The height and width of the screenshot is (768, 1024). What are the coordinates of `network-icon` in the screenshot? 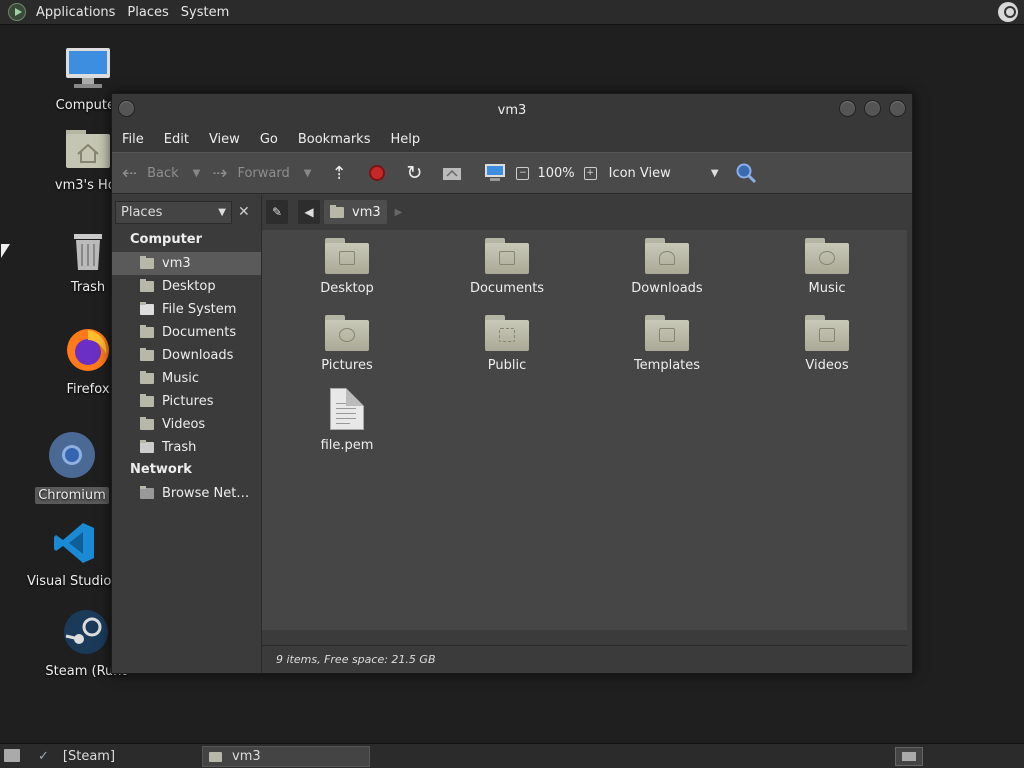 It's located at (147, 492).